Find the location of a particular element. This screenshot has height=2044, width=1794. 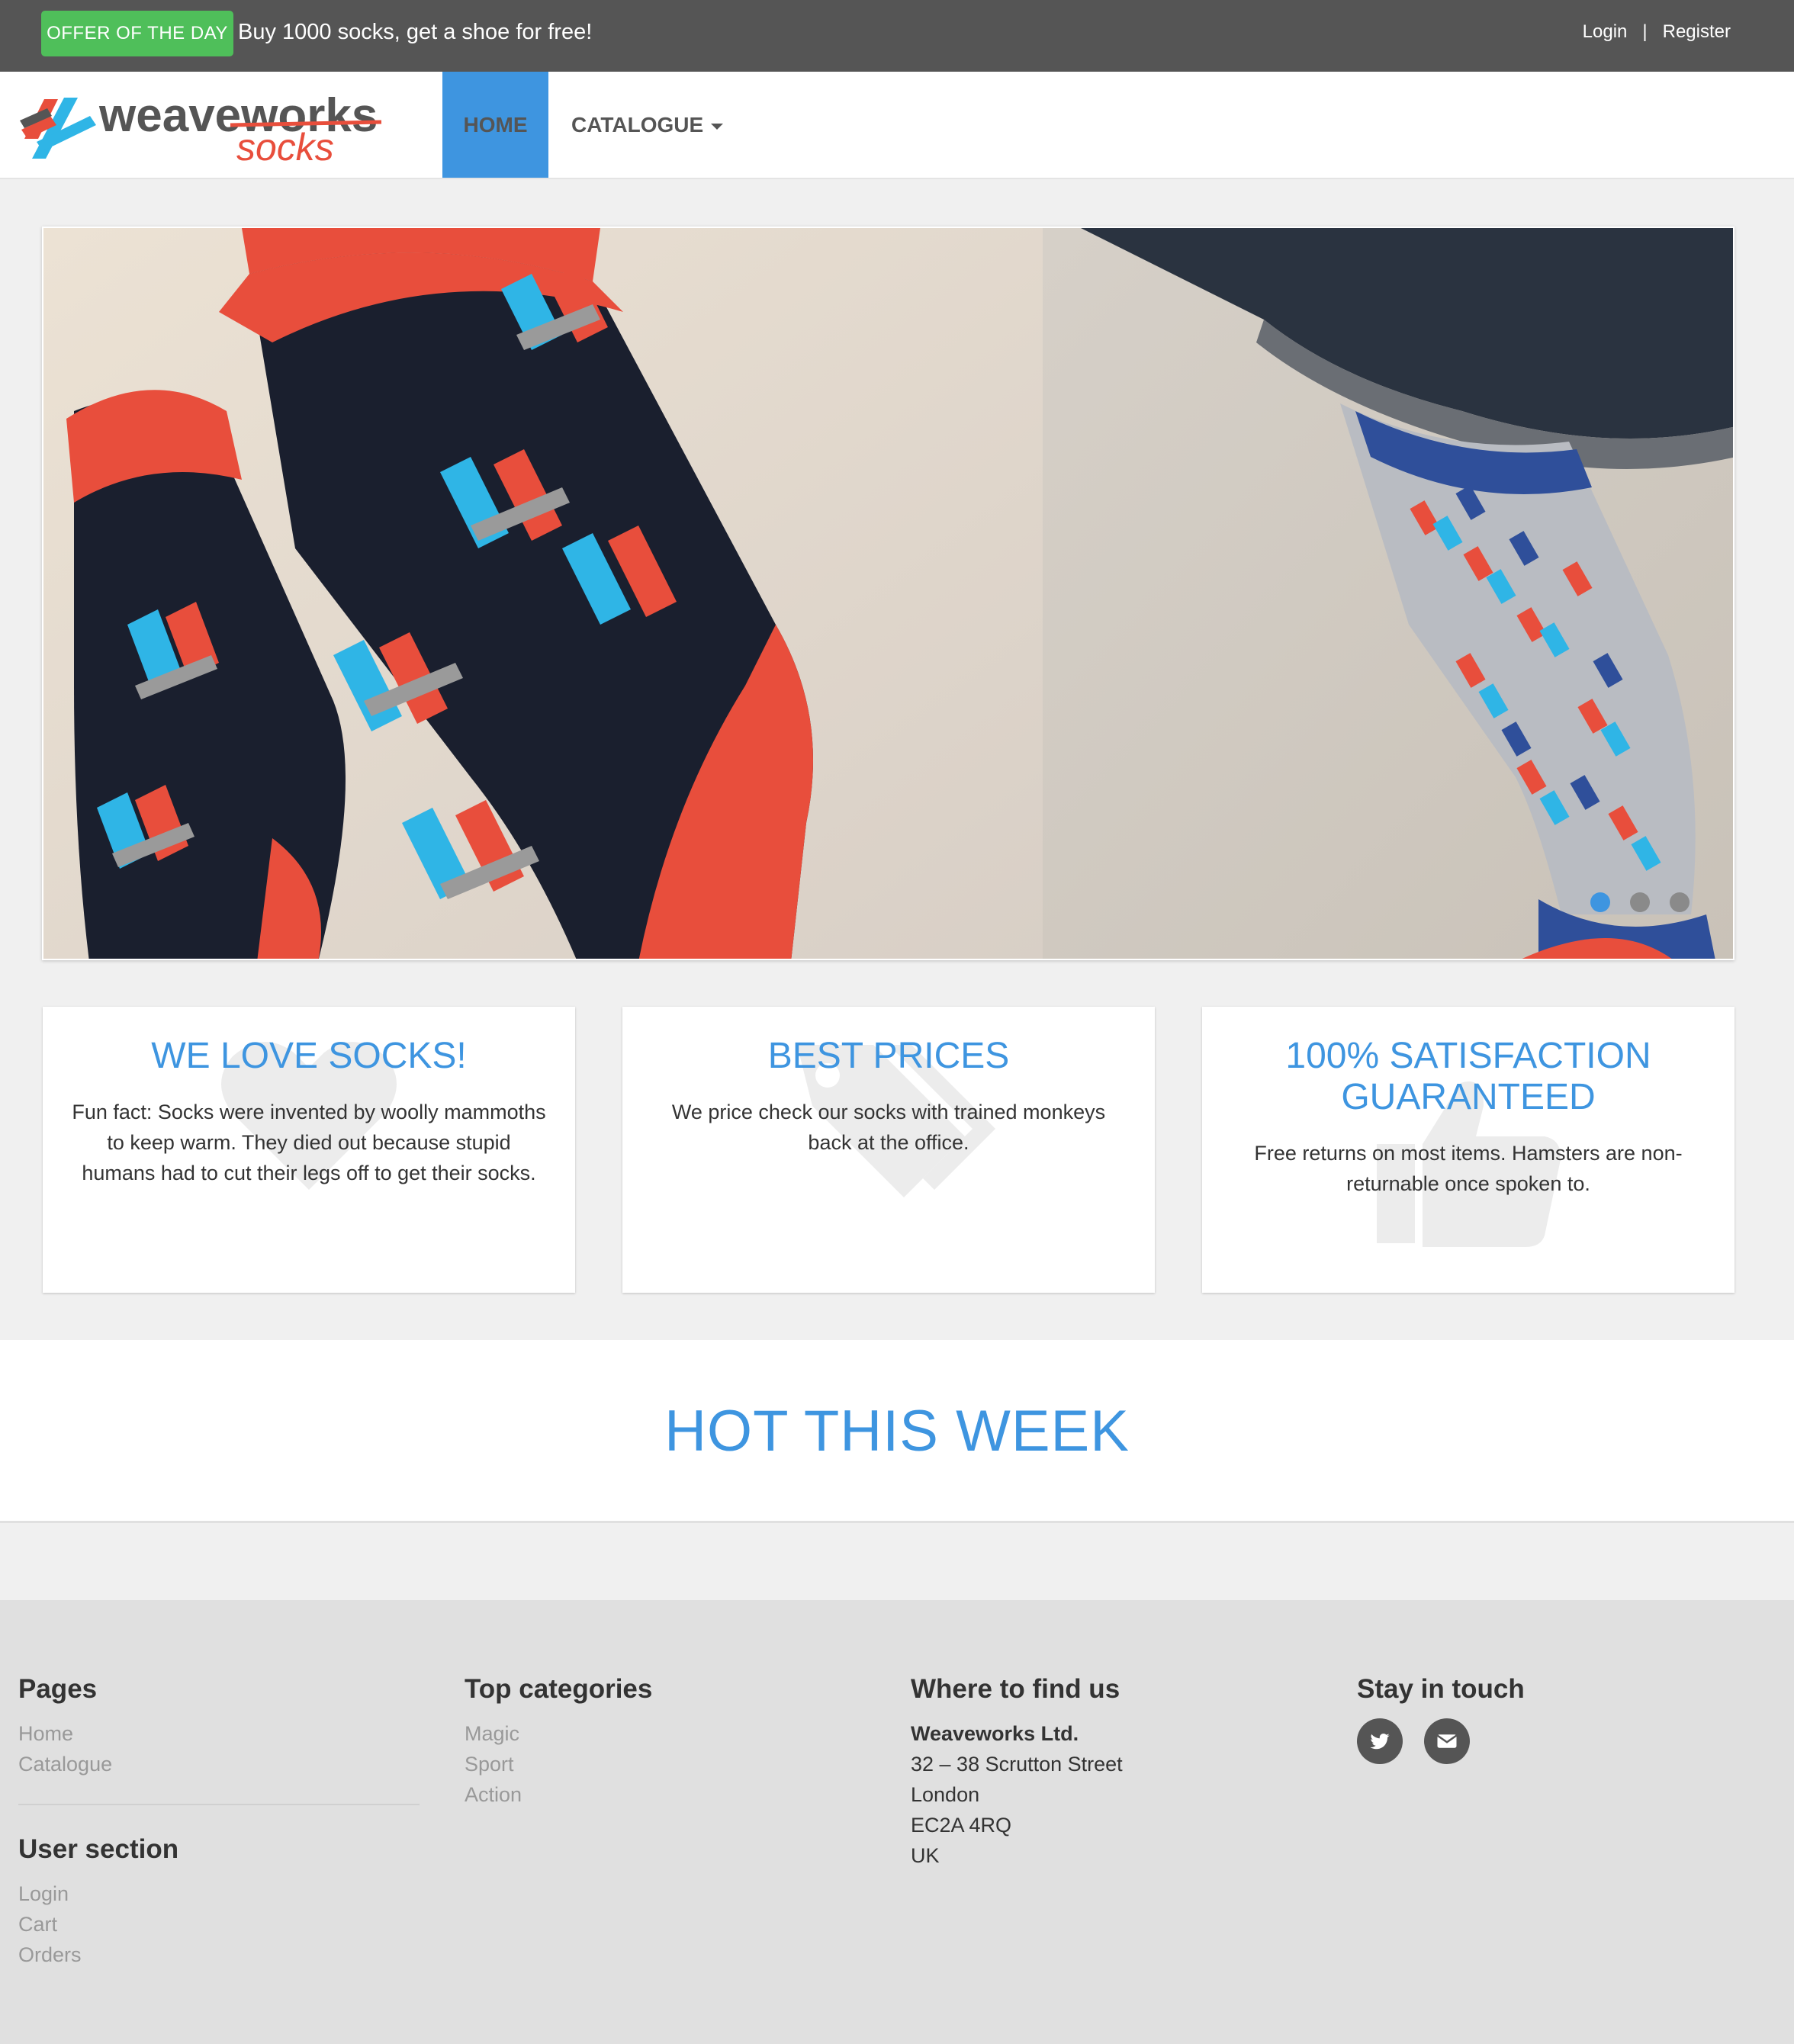

auth-links: Login | Register is located at coordinates (1656, 32).